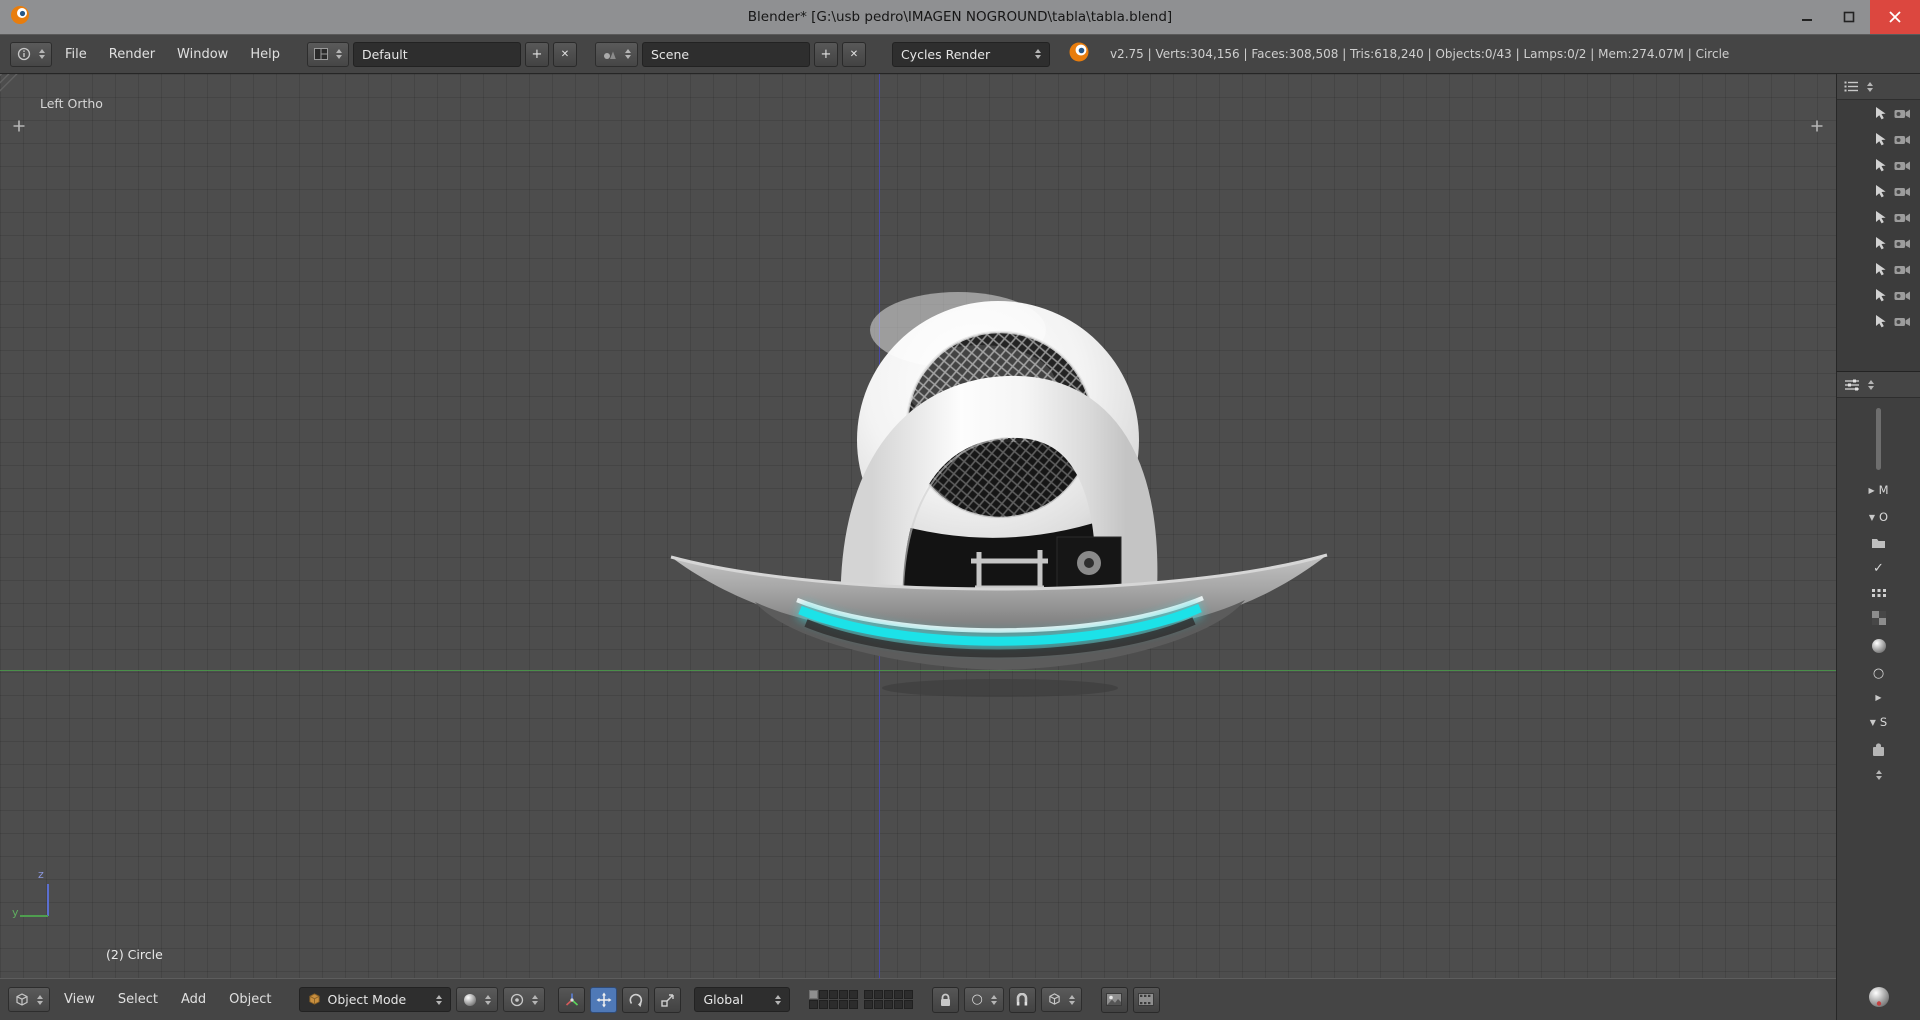 The height and width of the screenshot is (1020, 1920). Describe the element at coordinates (946, 999) in the screenshot. I see `lock-to-scene-button` at that location.